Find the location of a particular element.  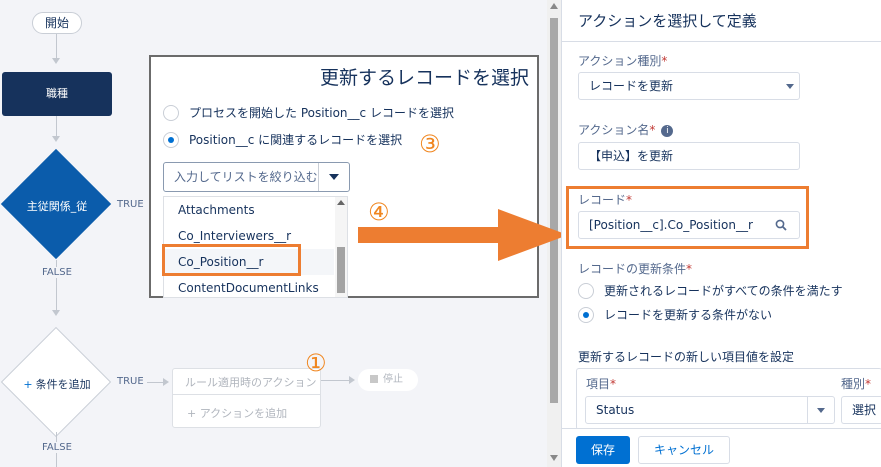

field-select: Status is located at coordinates (710, 410).